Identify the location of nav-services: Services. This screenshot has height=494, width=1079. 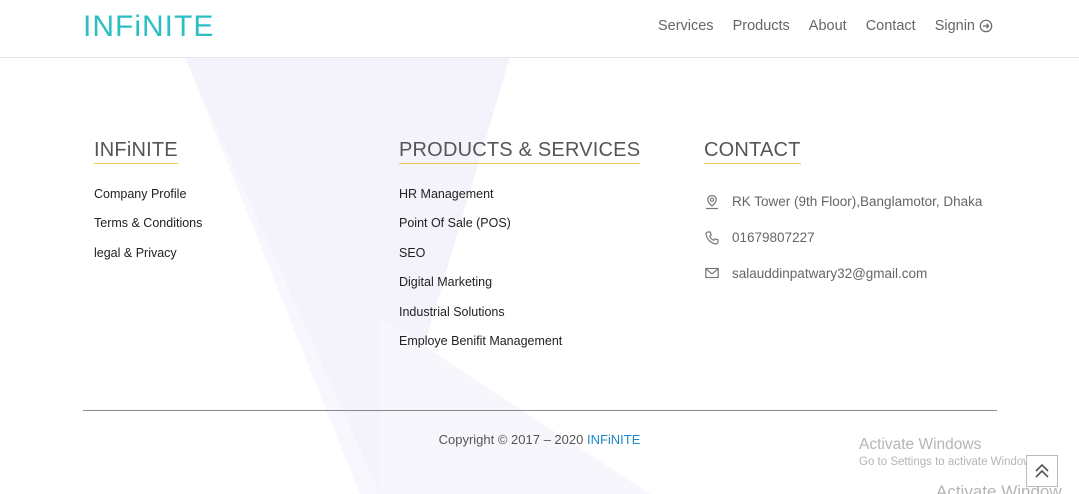
(686, 26).